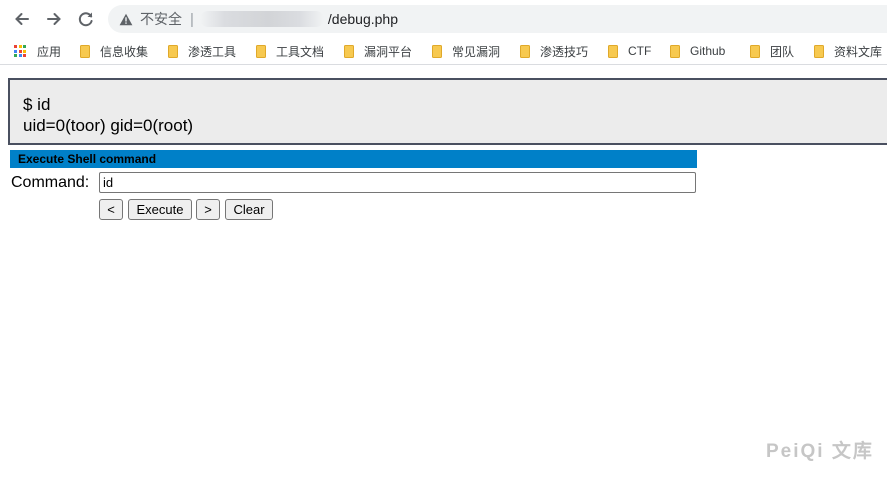 Image resolution: width=887 pixels, height=479 pixels. What do you see at coordinates (363, 19) in the screenshot?
I see `url-path: /debug.php` at bounding box center [363, 19].